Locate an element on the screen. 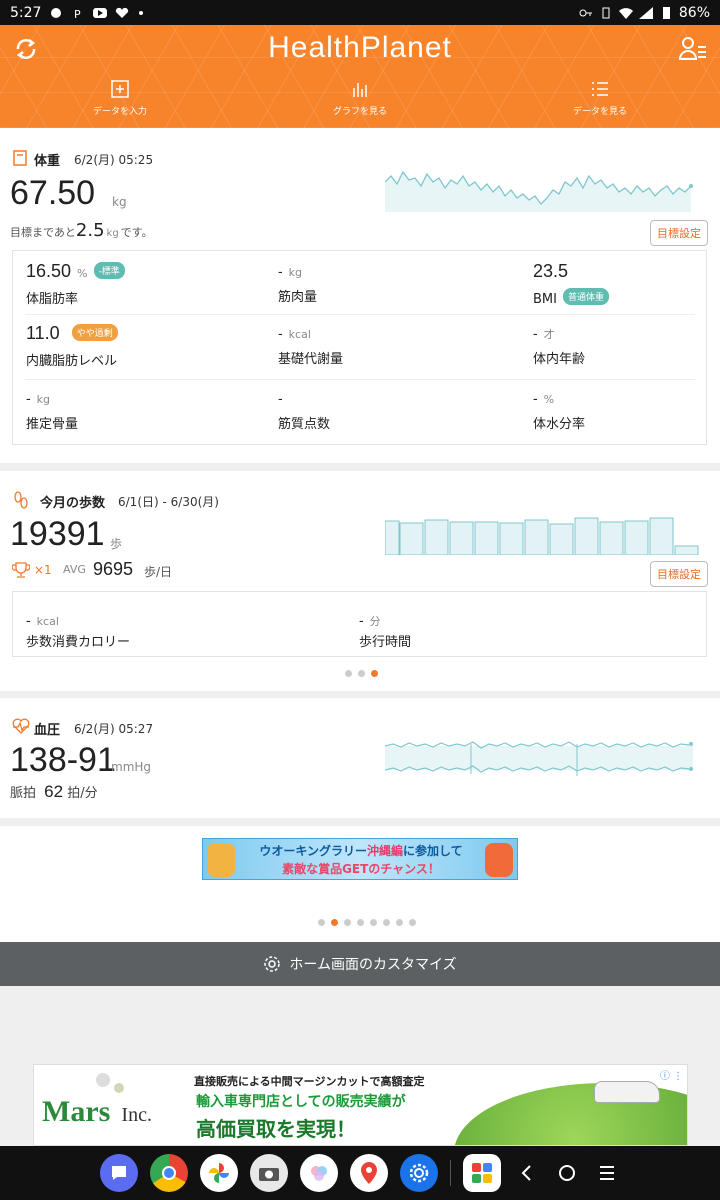 The image size is (720, 1200). avg-unit: 歩/日 is located at coordinates (158, 572).